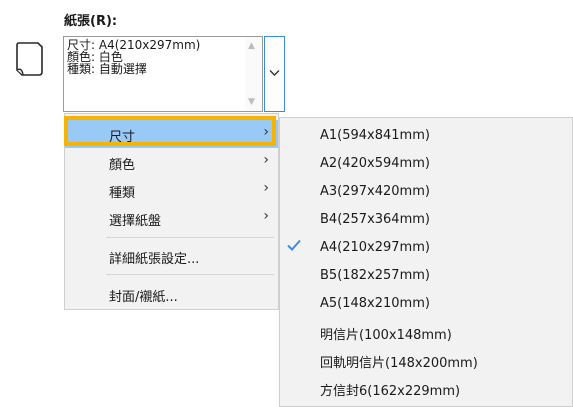 The width and height of the screenshot is (573, 407). I want to click on size-option-b4: B4(257x364mm), so click(426, 219).